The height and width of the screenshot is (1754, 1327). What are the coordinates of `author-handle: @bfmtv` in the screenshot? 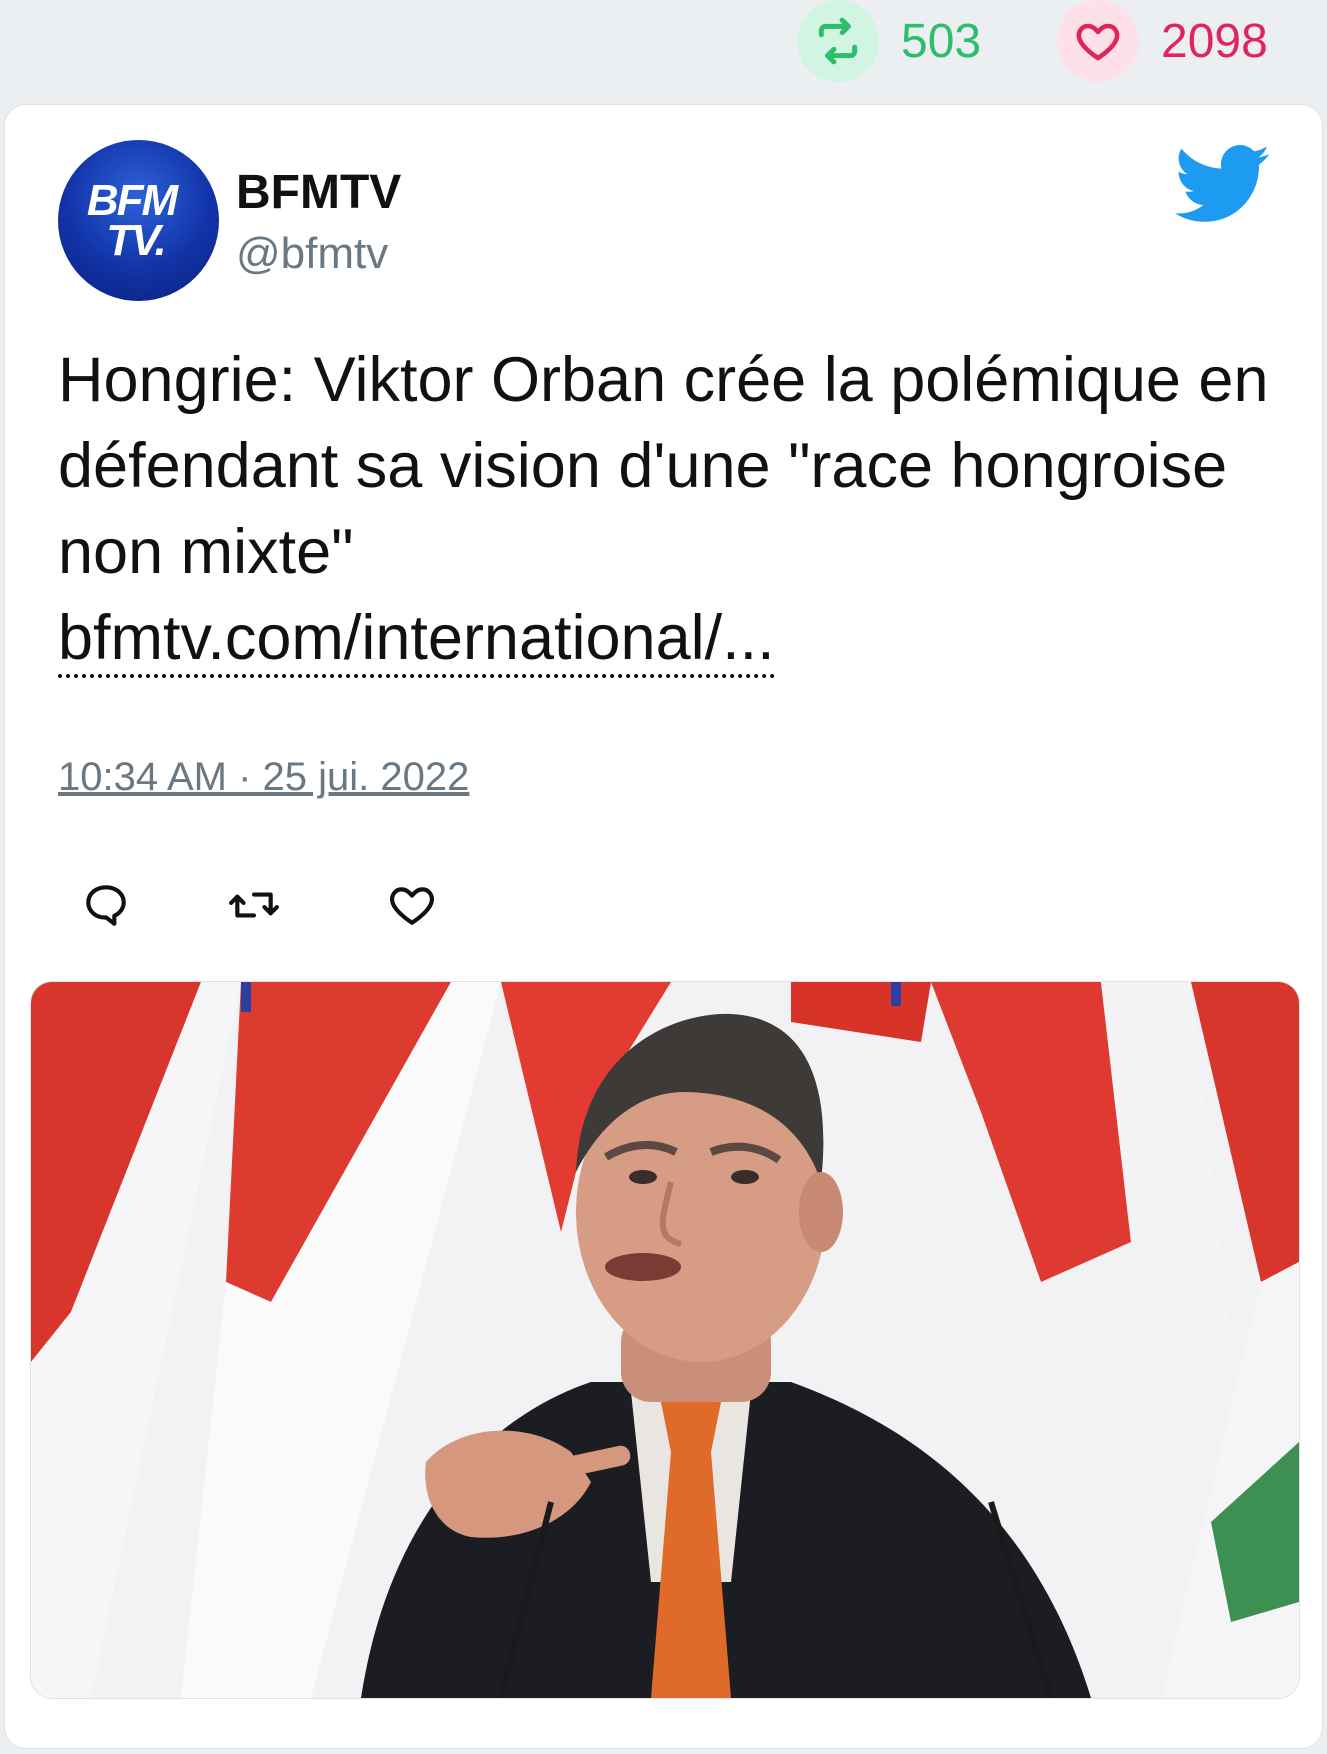 It's located at (312, 254).